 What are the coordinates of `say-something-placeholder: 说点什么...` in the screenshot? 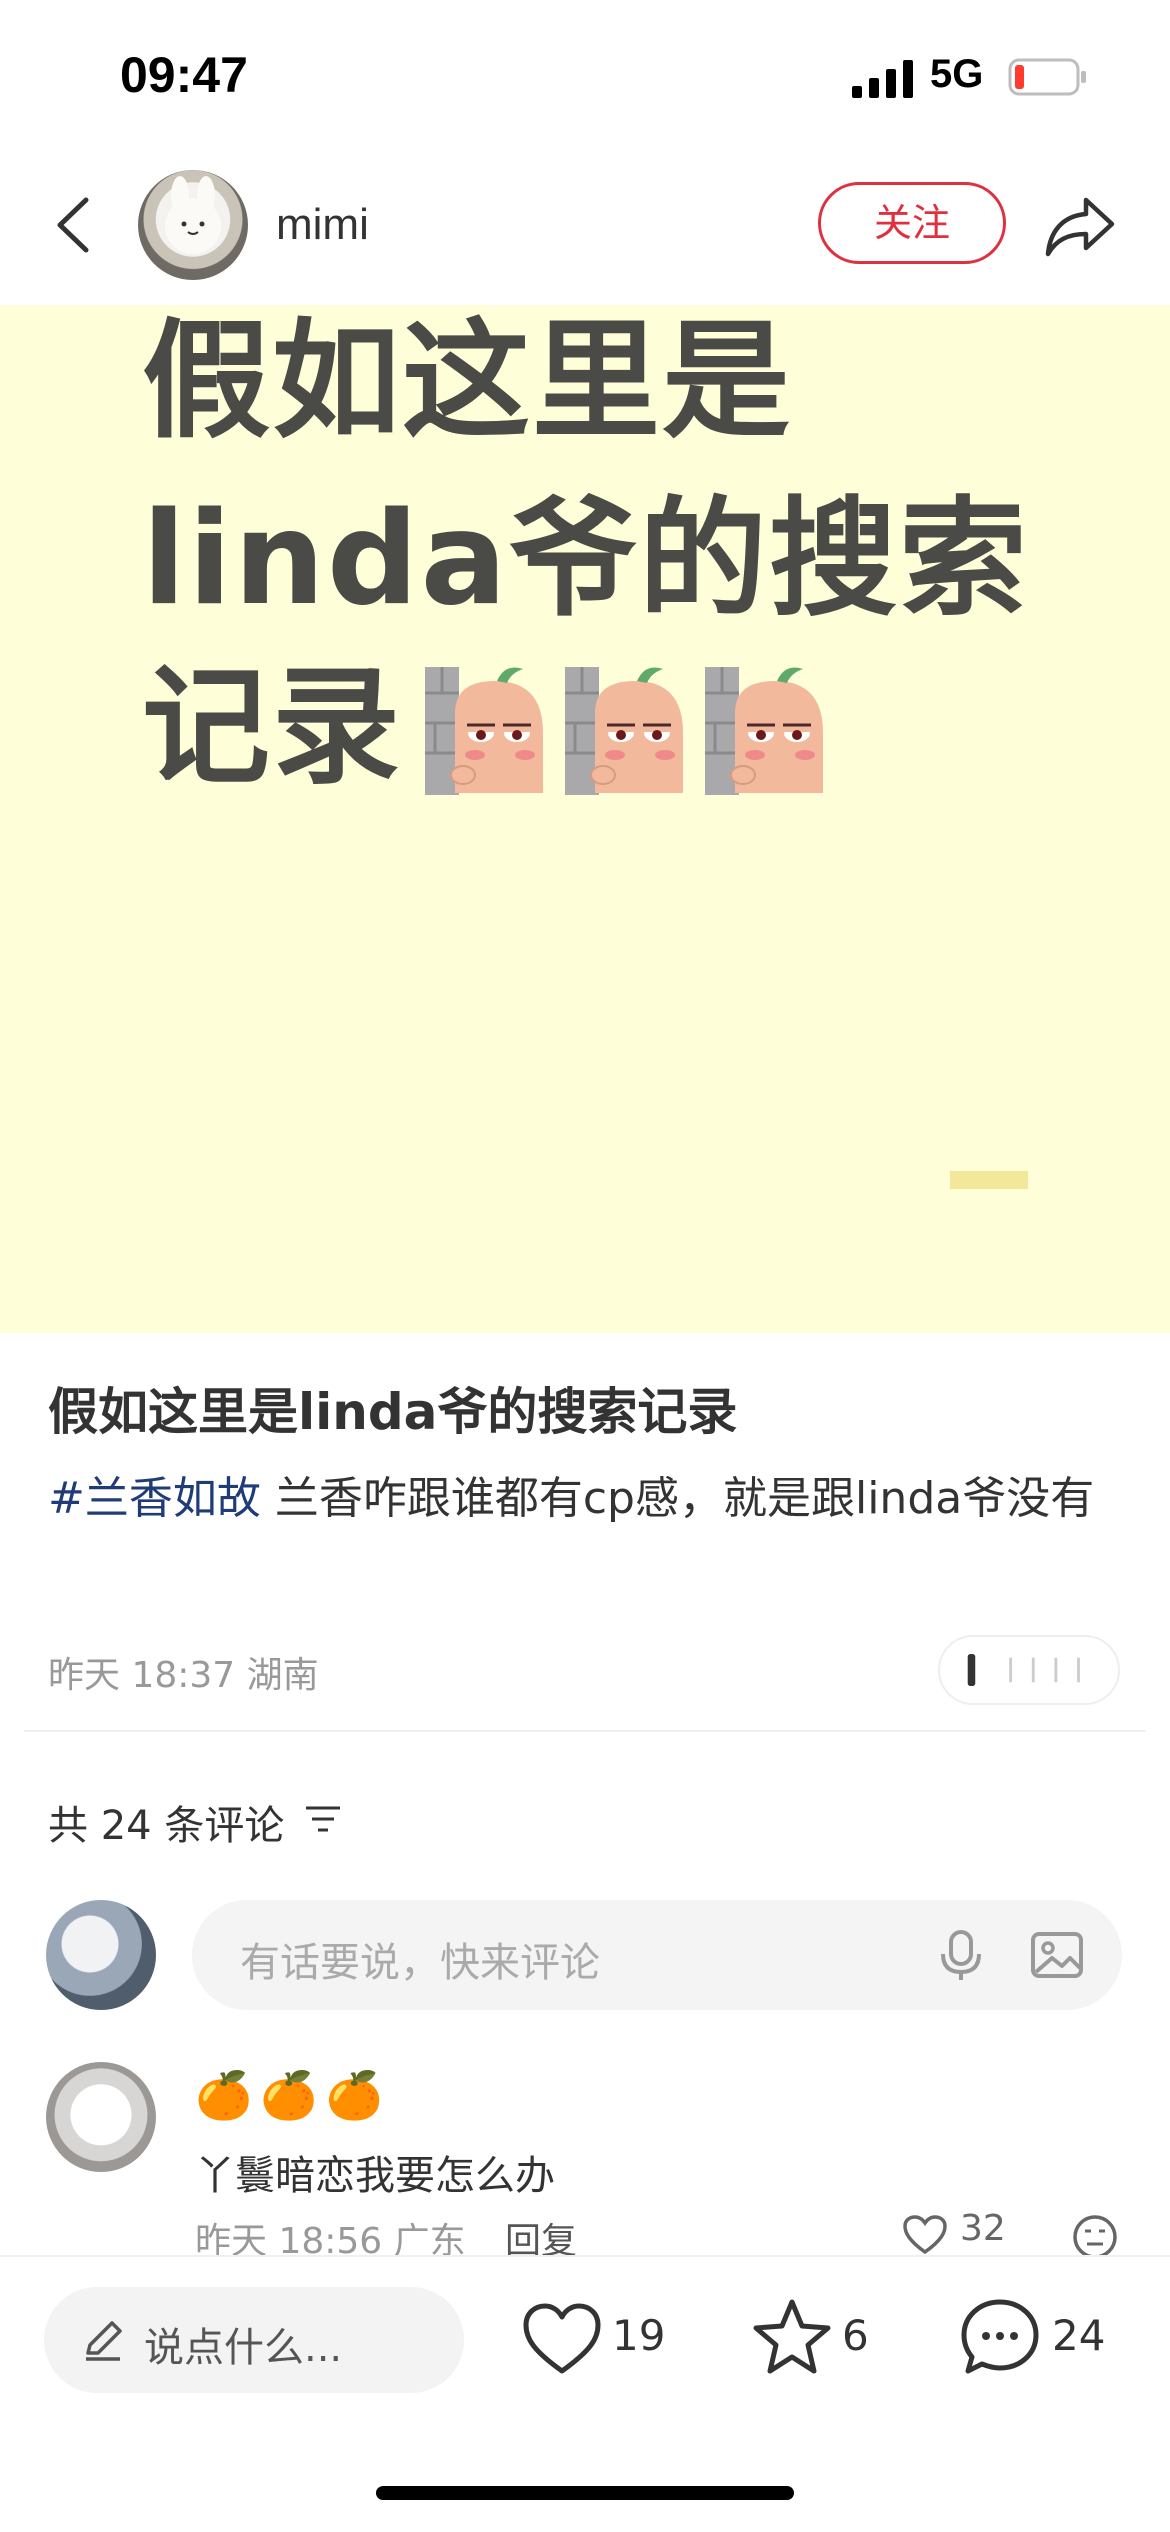 It's located at (243, 2348).